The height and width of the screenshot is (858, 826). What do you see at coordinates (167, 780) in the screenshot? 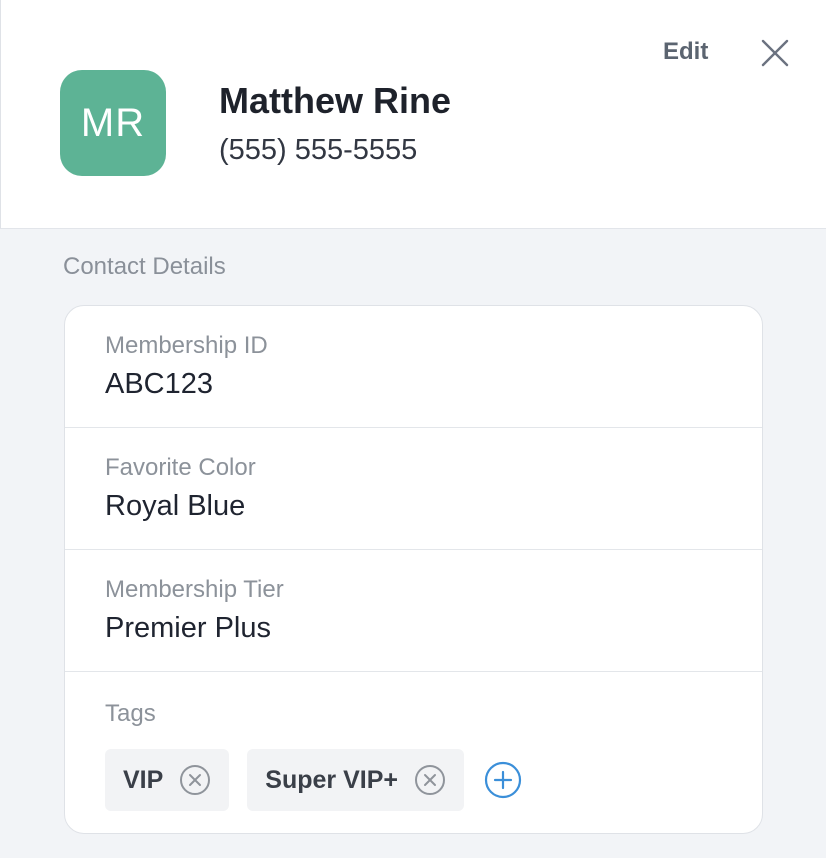
I see `tag-chip: VIP` at bounding box center [167, 780].